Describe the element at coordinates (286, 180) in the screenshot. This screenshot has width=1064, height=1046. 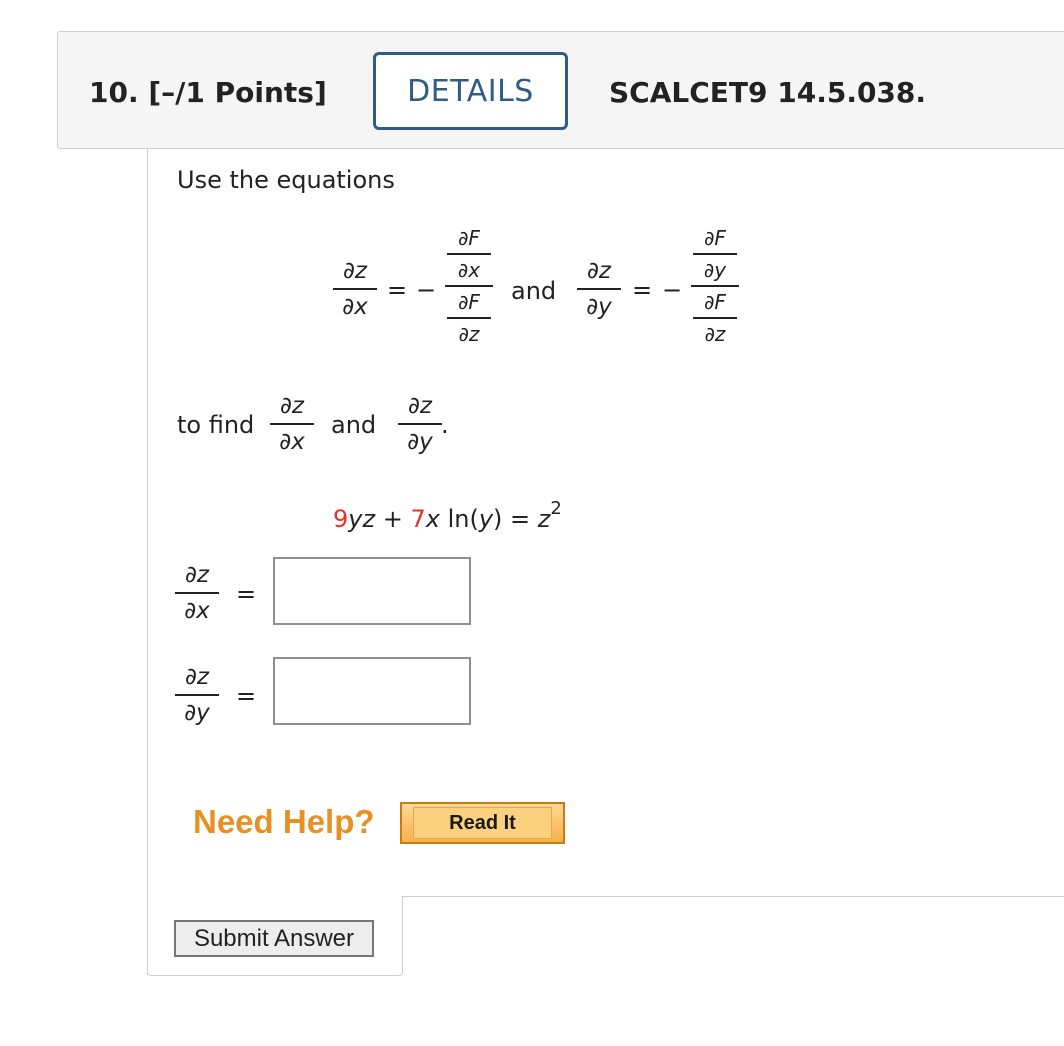
I see `intro-text: Use the equations` at that location.